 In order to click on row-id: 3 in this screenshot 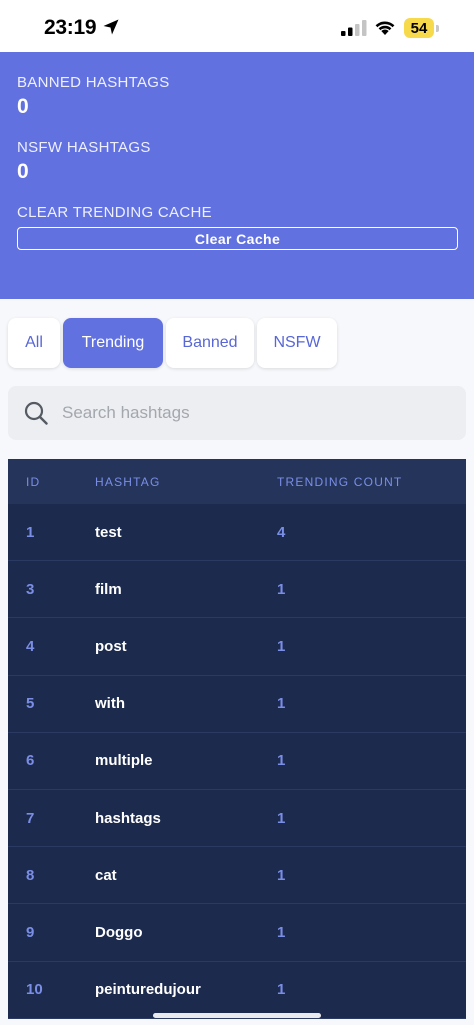, I will do `click(30, 589)`.